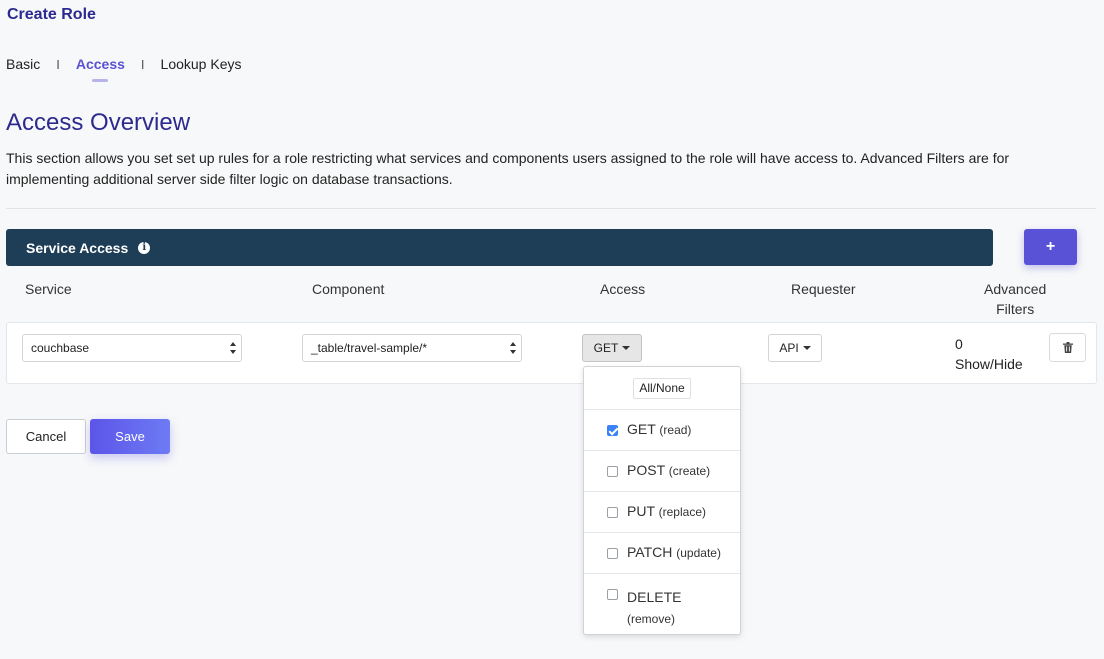 This screenshot has height=659, width=1104. Describe the element at coordinates (698, 553) in the screenshot. I see `access-desc: (update)` at that location.